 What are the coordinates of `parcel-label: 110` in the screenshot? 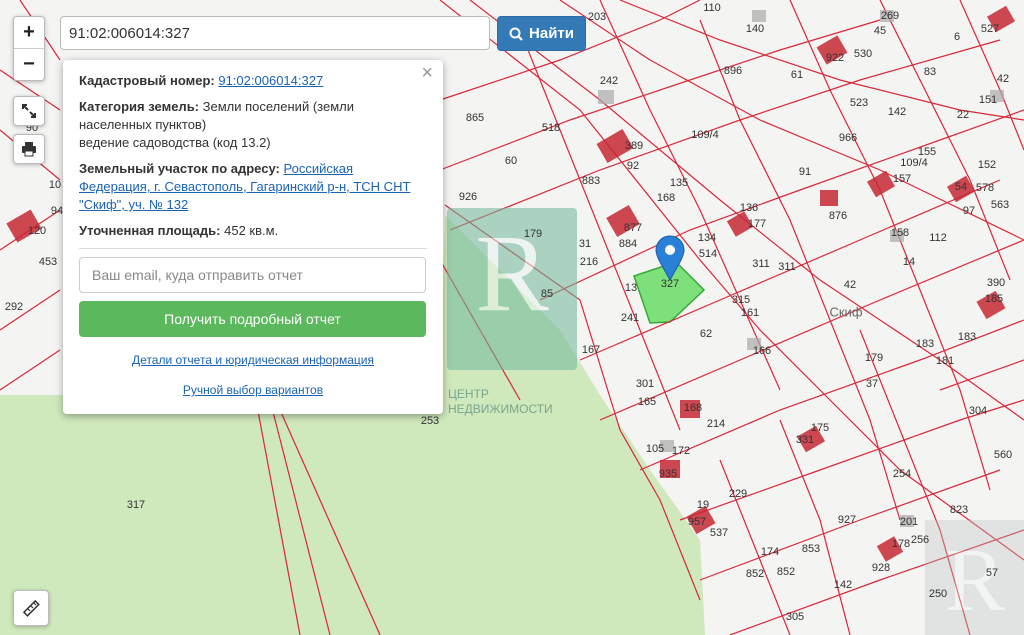 It's located at (712, 8).